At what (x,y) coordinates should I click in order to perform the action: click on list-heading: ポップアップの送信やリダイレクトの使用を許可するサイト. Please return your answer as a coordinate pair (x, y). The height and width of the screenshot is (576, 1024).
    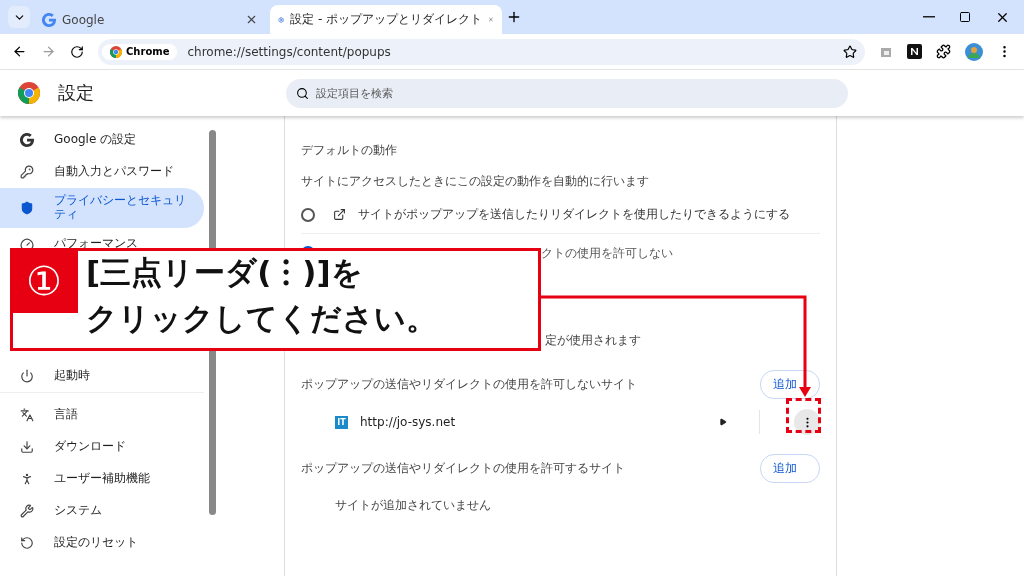
    Looking at the image, I should click on (463, 468).